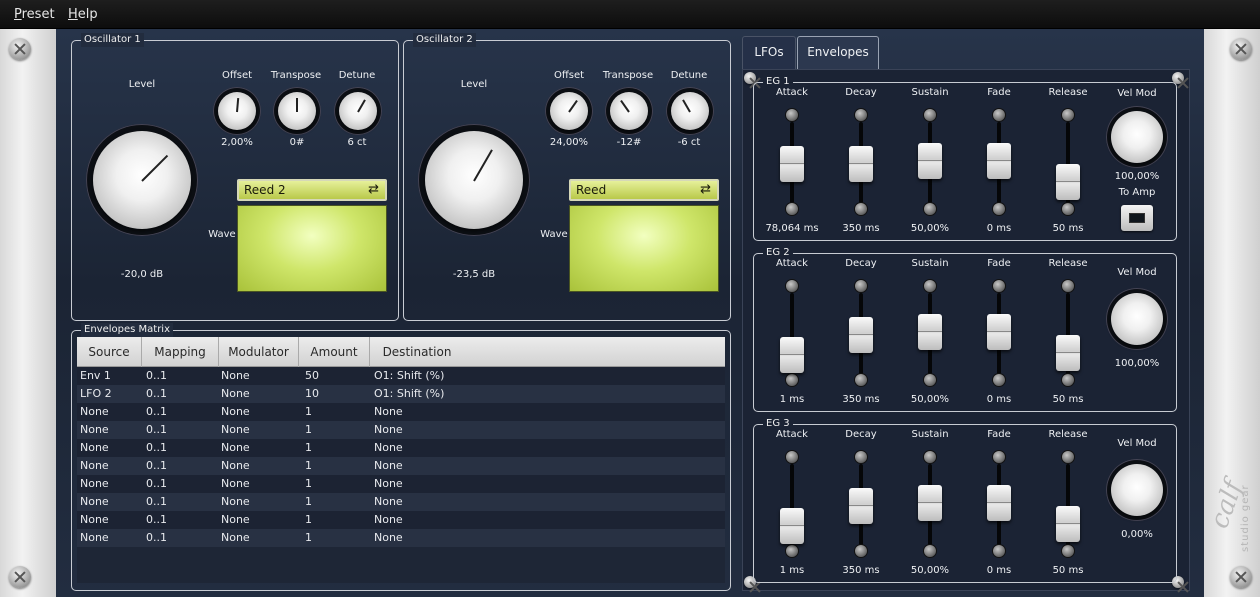  What do you see at coordinates (34, 14) in the screenshot?
I see `menu-preset: Preset` at bounding box center [34, 14].